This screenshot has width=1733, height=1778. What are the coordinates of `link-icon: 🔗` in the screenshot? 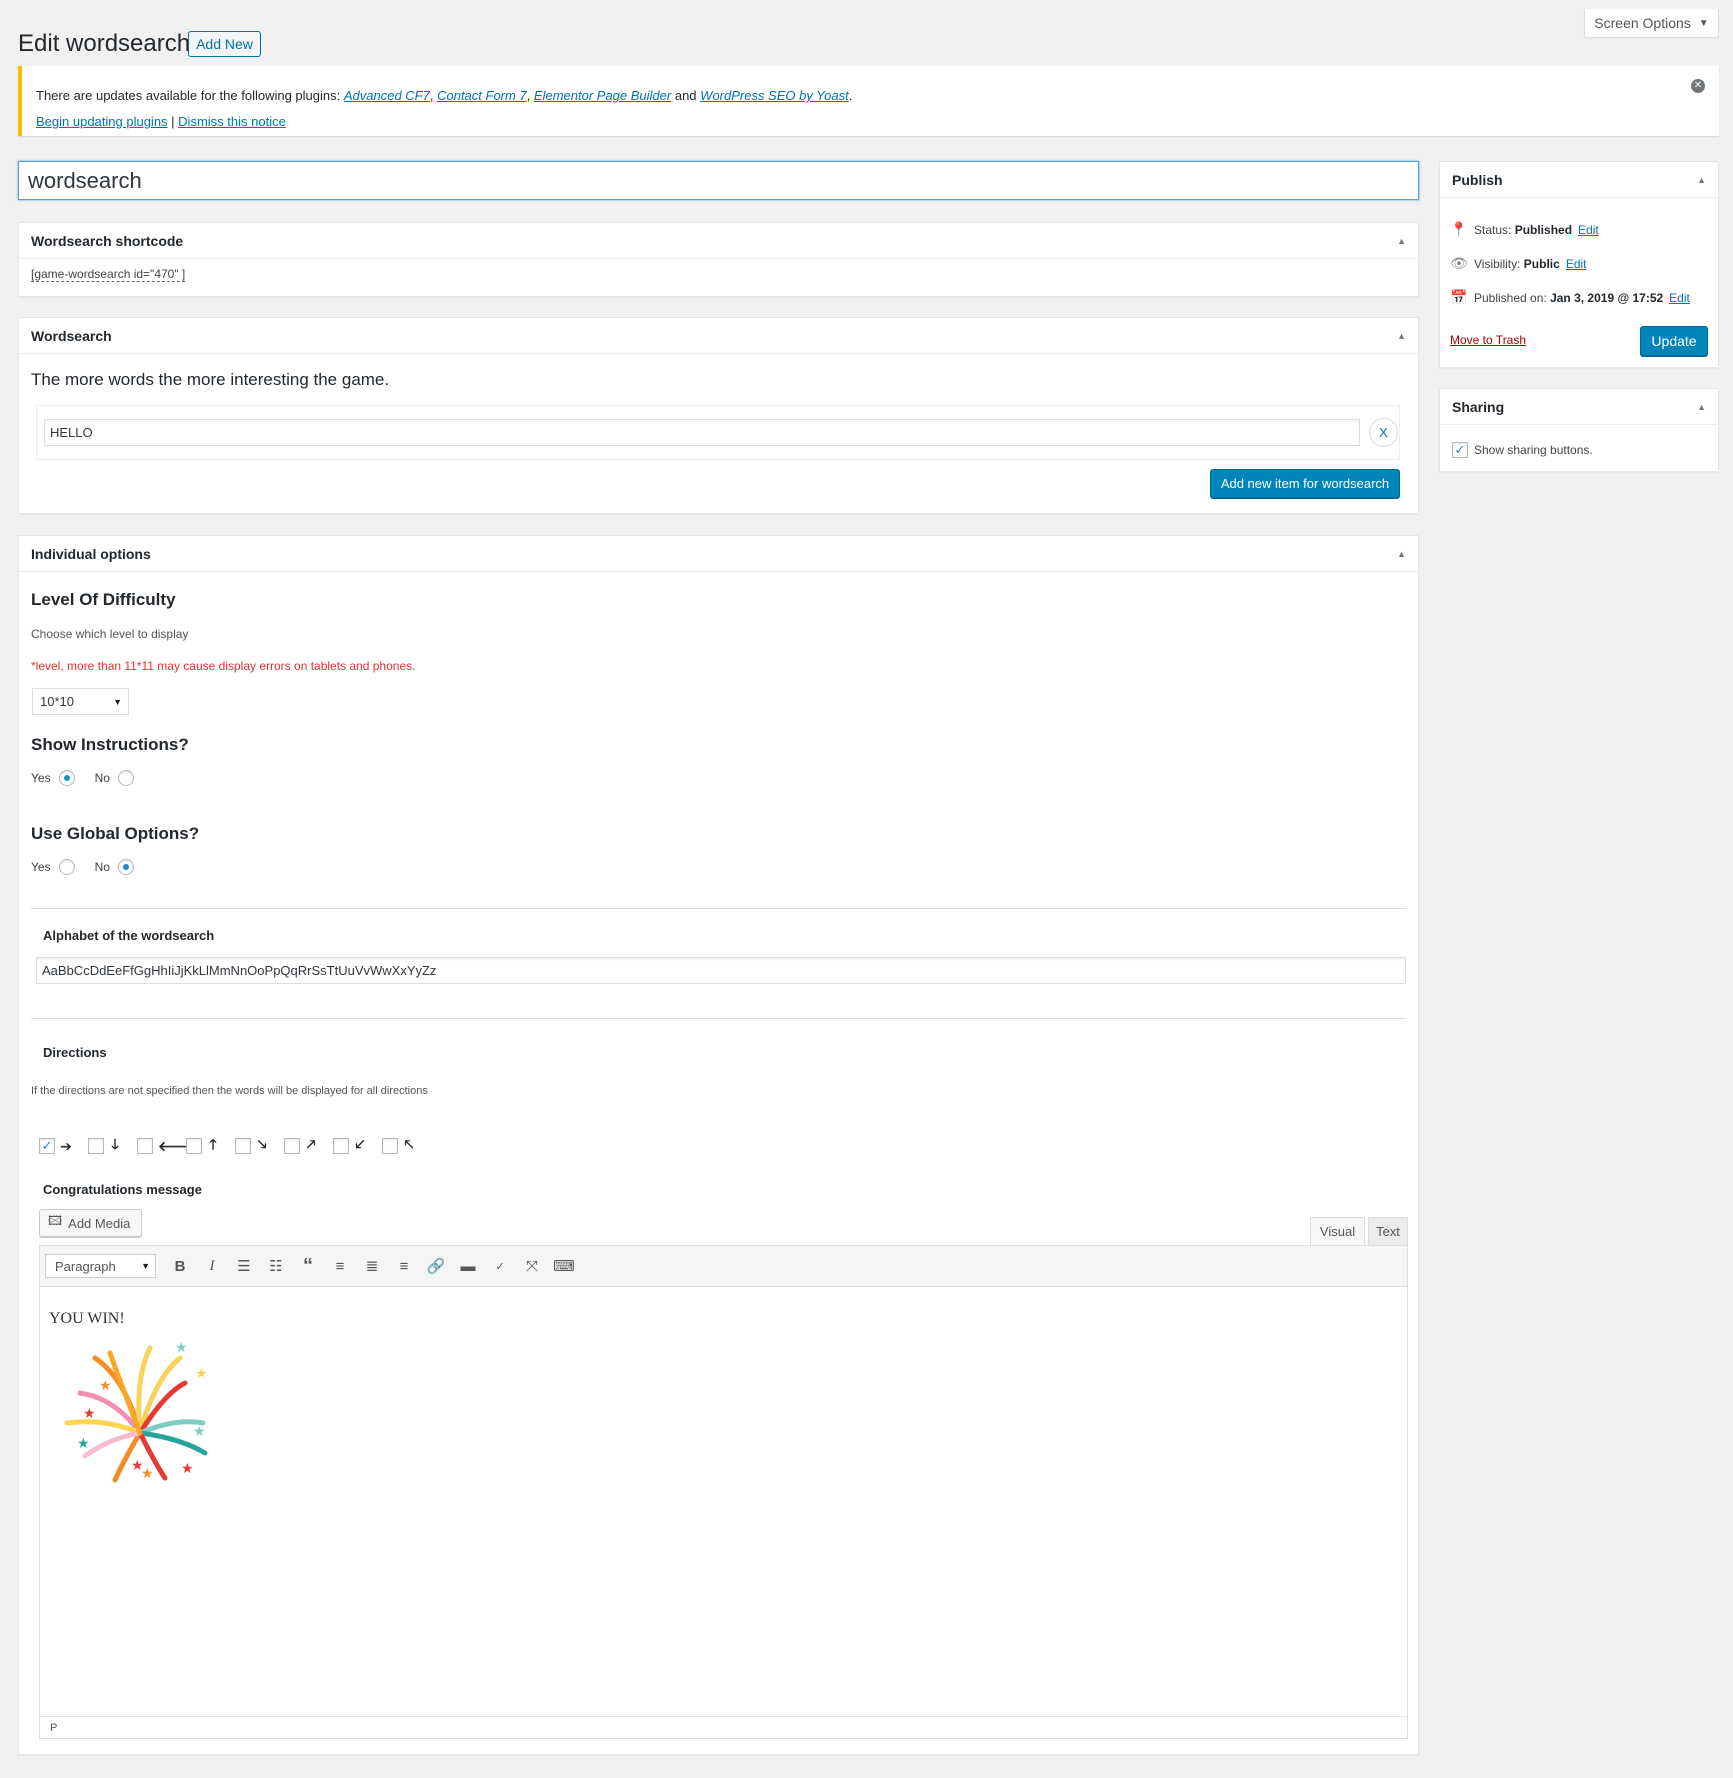 It's located at (436, 1266).